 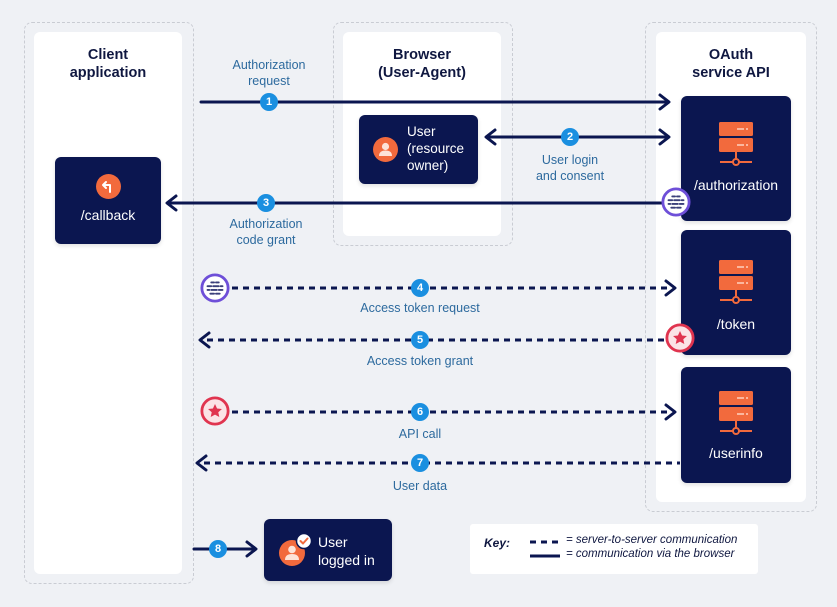 I want to click on key-title: Key:, so click(x=497, y=543).